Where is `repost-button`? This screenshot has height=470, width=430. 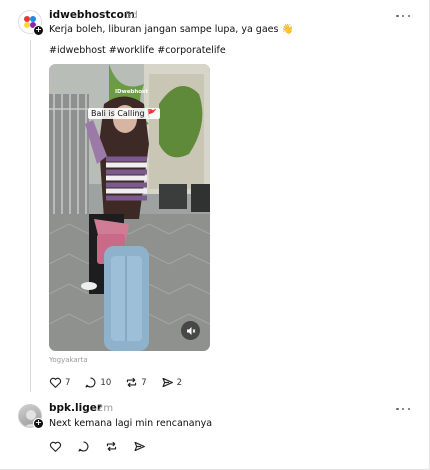
repost-button is located at coordinates (111, 446).